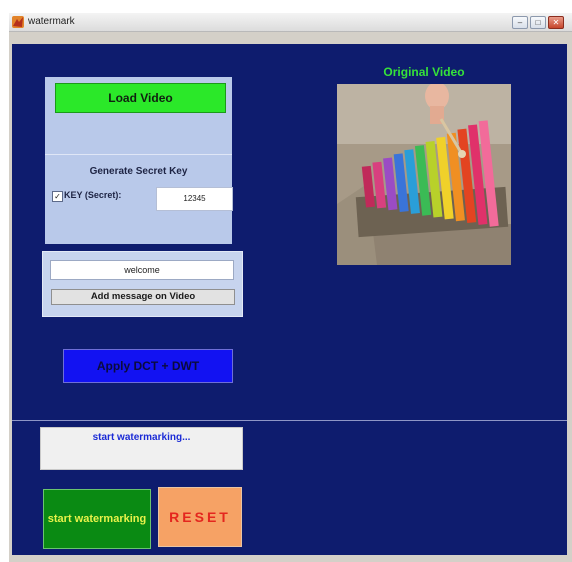  Describe the element at coordinates (51, 21) in the screenshot. I see `window-title: watermark` at that location.